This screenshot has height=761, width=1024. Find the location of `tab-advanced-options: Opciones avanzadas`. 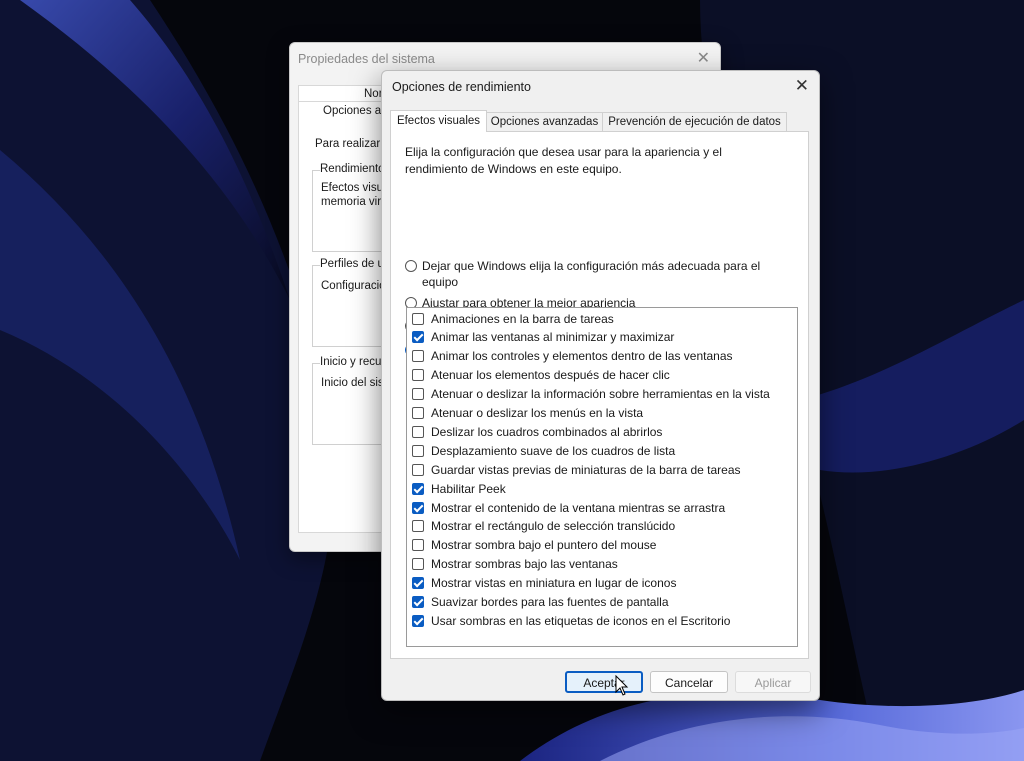

tab-advanced-options: Opciones avanzadas is located at coordinates (544, 121).